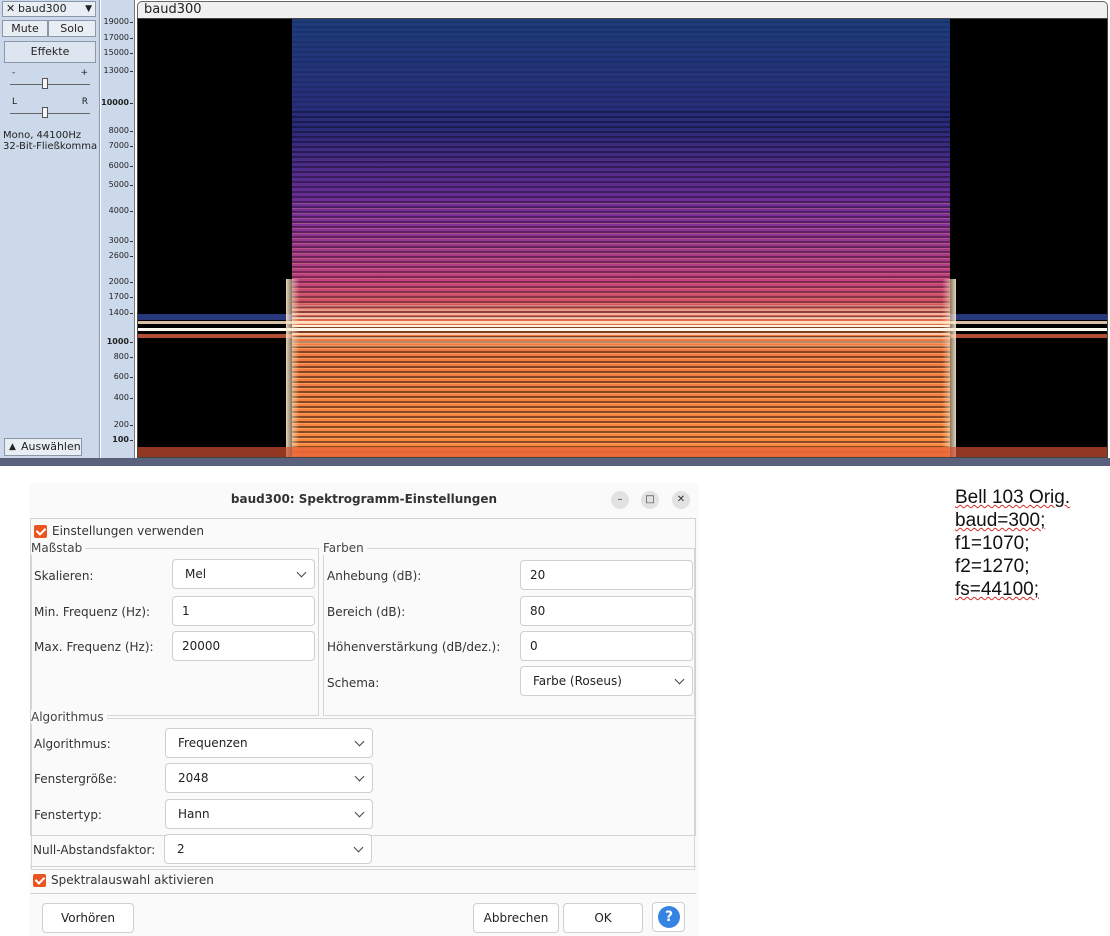  Describe the element at coordinates (606, 646) in the screenshot. I see `high-boost-input: 0` at that location.